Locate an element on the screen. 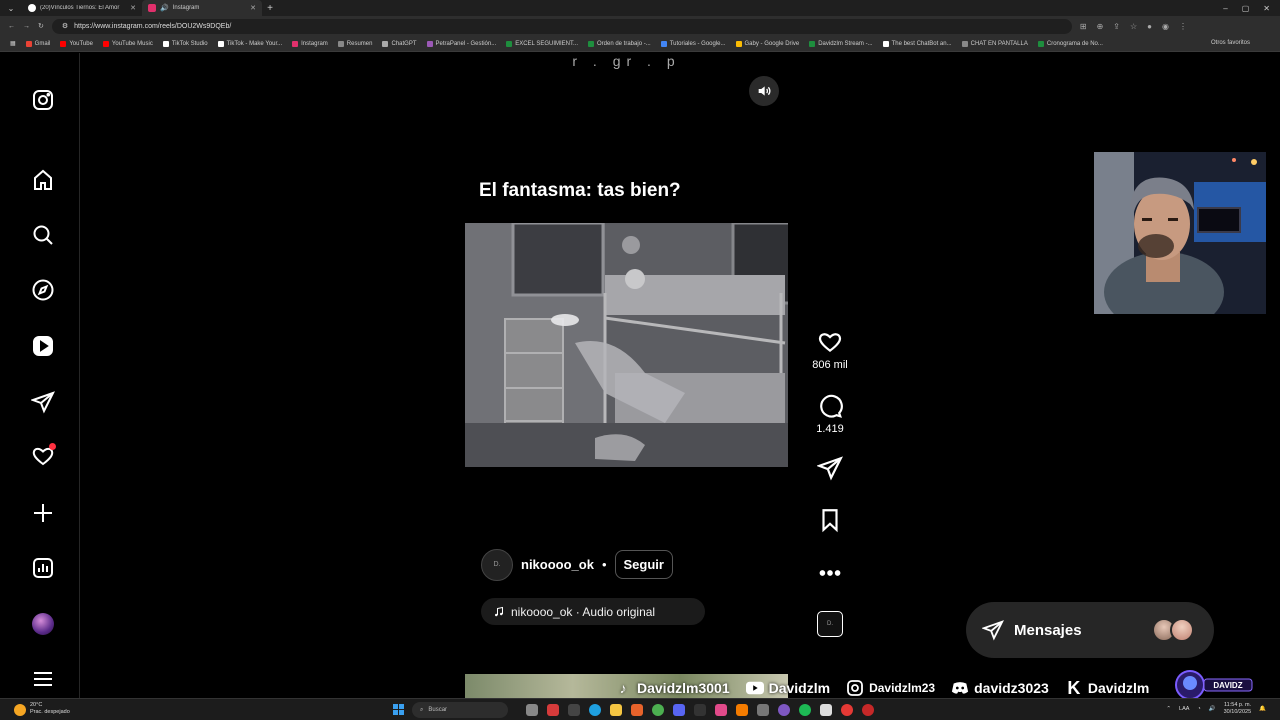  new-tab-icon: + is located at coordinates (270, 8).